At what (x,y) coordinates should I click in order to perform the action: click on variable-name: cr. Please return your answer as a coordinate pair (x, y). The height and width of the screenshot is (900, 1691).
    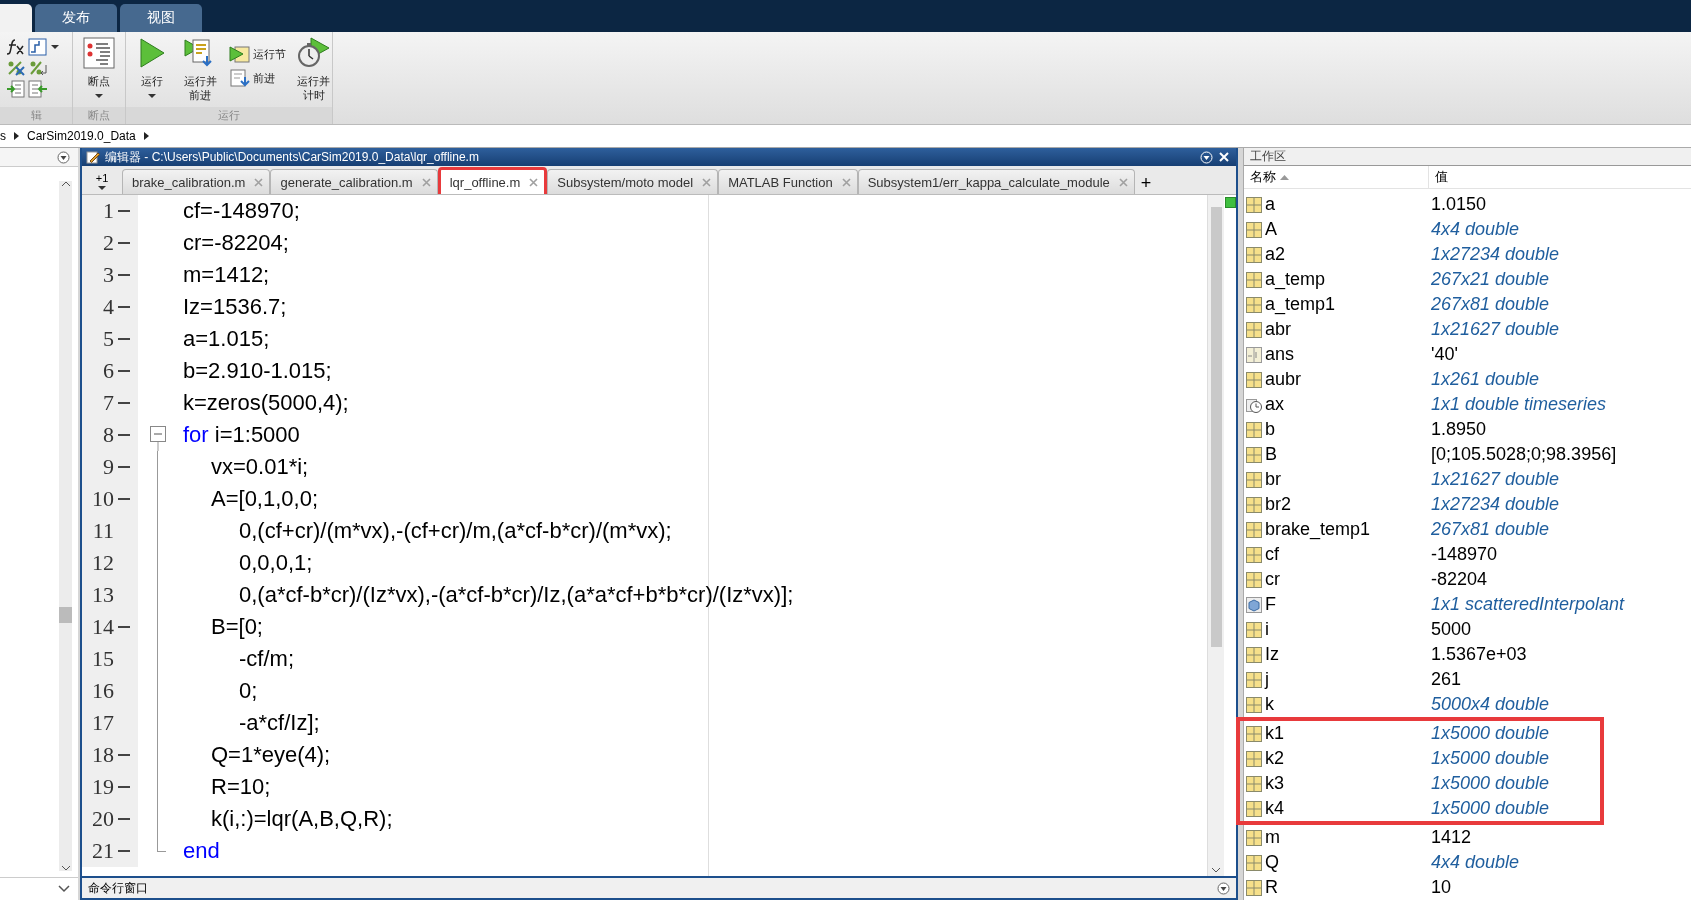
    Looking at the image, I should click on (1273, 579).